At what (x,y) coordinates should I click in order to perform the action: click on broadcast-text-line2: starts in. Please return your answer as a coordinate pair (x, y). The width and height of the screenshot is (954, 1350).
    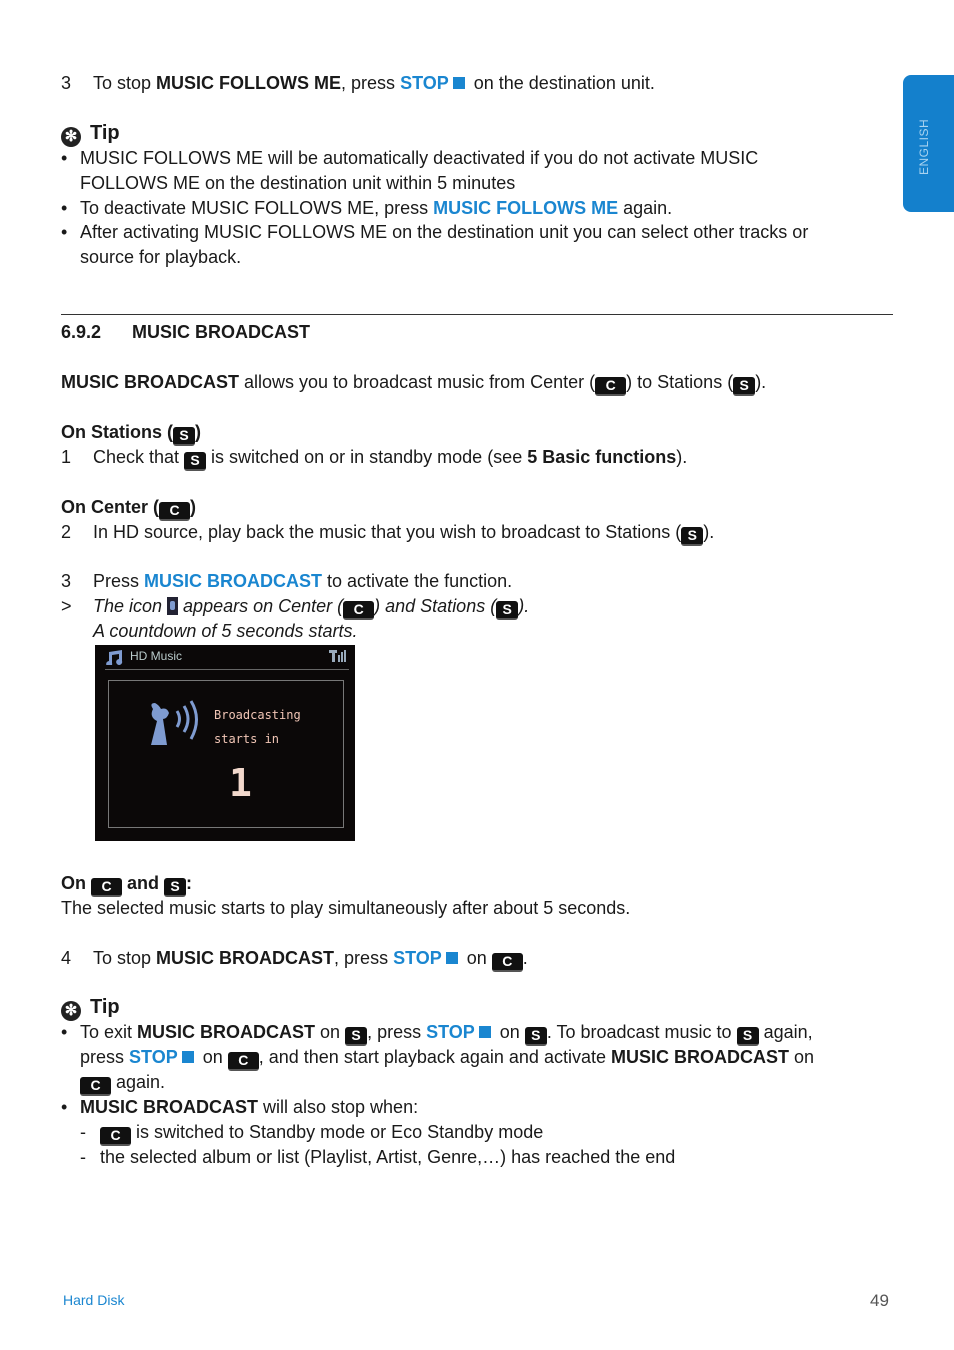
    Looking at the image, I should click on (247, 739).